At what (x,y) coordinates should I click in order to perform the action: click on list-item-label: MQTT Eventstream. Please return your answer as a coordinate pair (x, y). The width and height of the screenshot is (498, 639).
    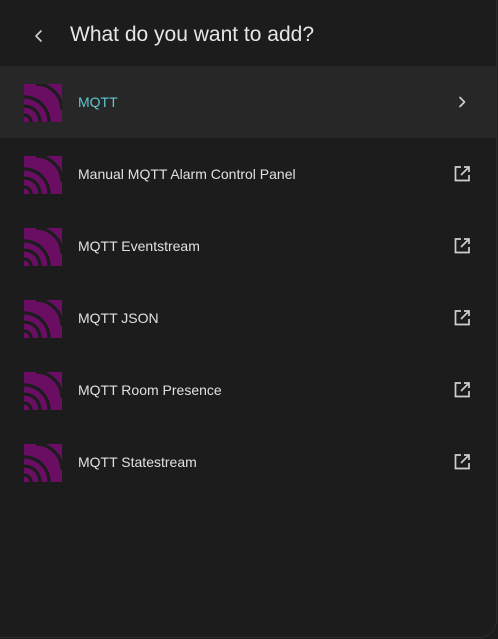
    Looking at the image, I should click on (139, 246).